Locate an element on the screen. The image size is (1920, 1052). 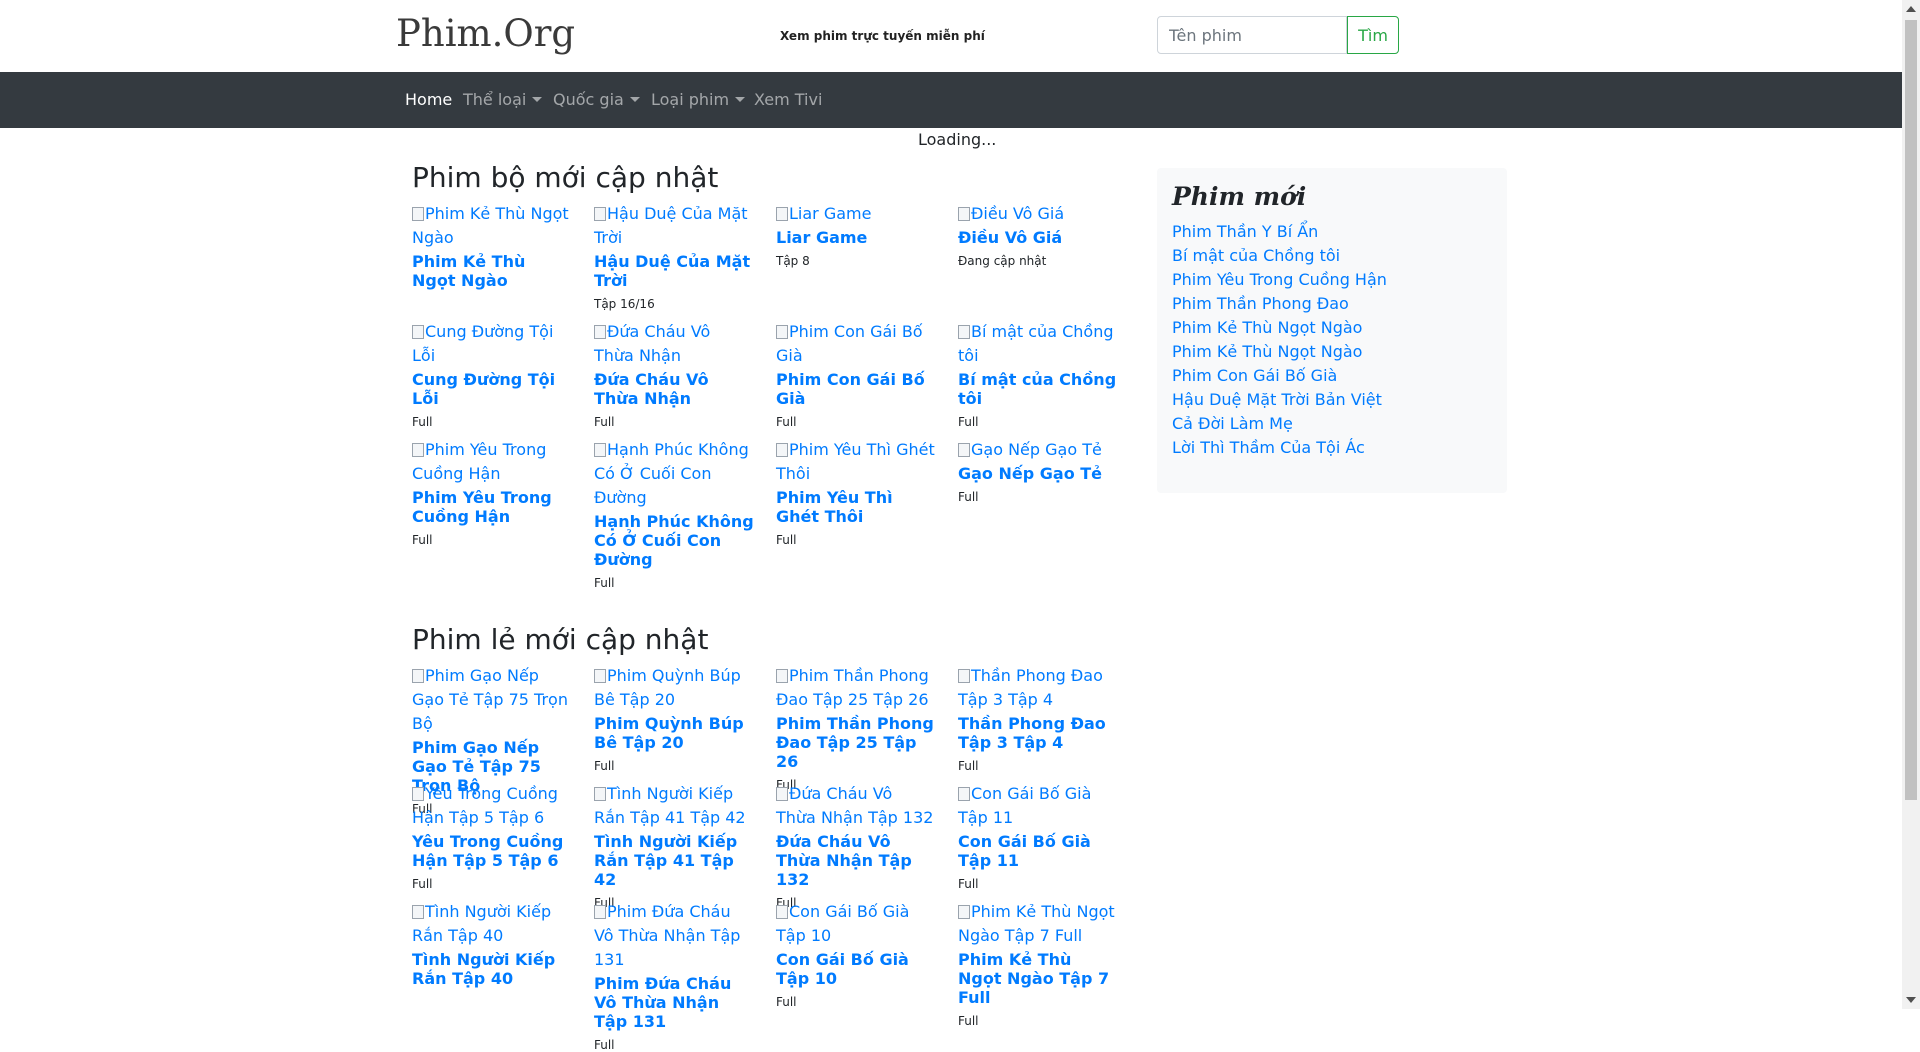
sidebar-movie-link: Phim Thần Y Bí Ẩn is located at coordinates (1245, 231).